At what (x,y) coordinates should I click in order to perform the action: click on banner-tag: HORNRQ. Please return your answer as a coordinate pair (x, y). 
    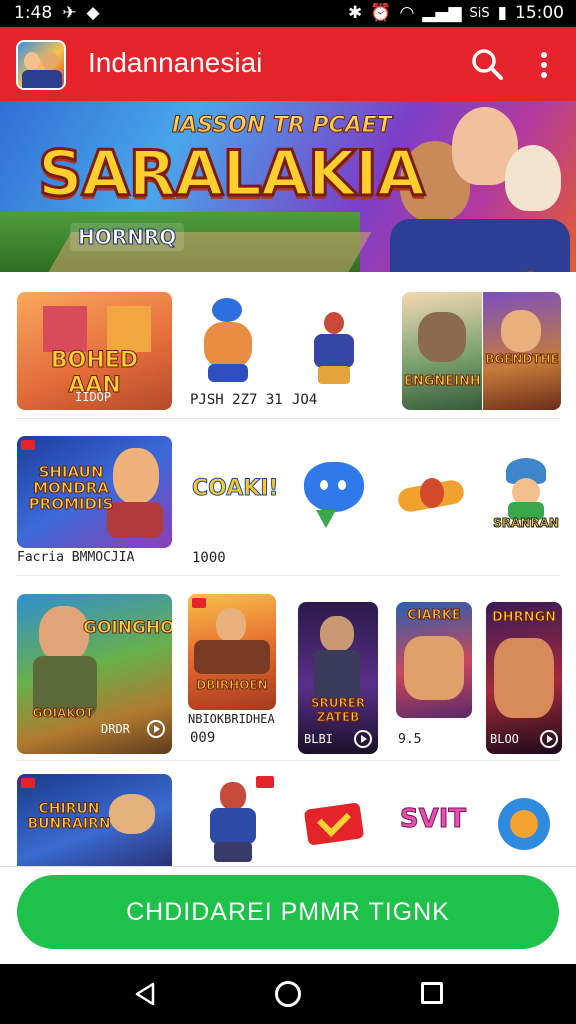
    Looking at the image, I should click on (127, 237).